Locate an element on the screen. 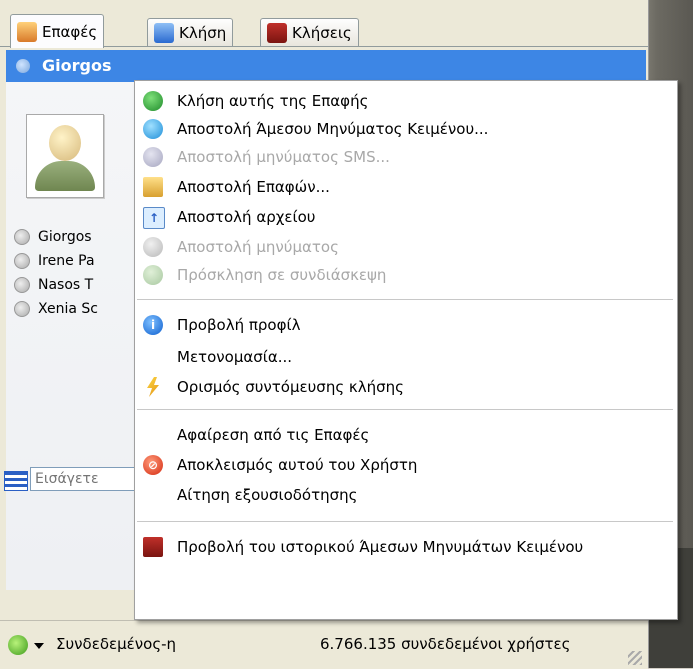 The width and height of the screenshot is (693, 669). speed-dial-icon is located at coordinates (153, 387).